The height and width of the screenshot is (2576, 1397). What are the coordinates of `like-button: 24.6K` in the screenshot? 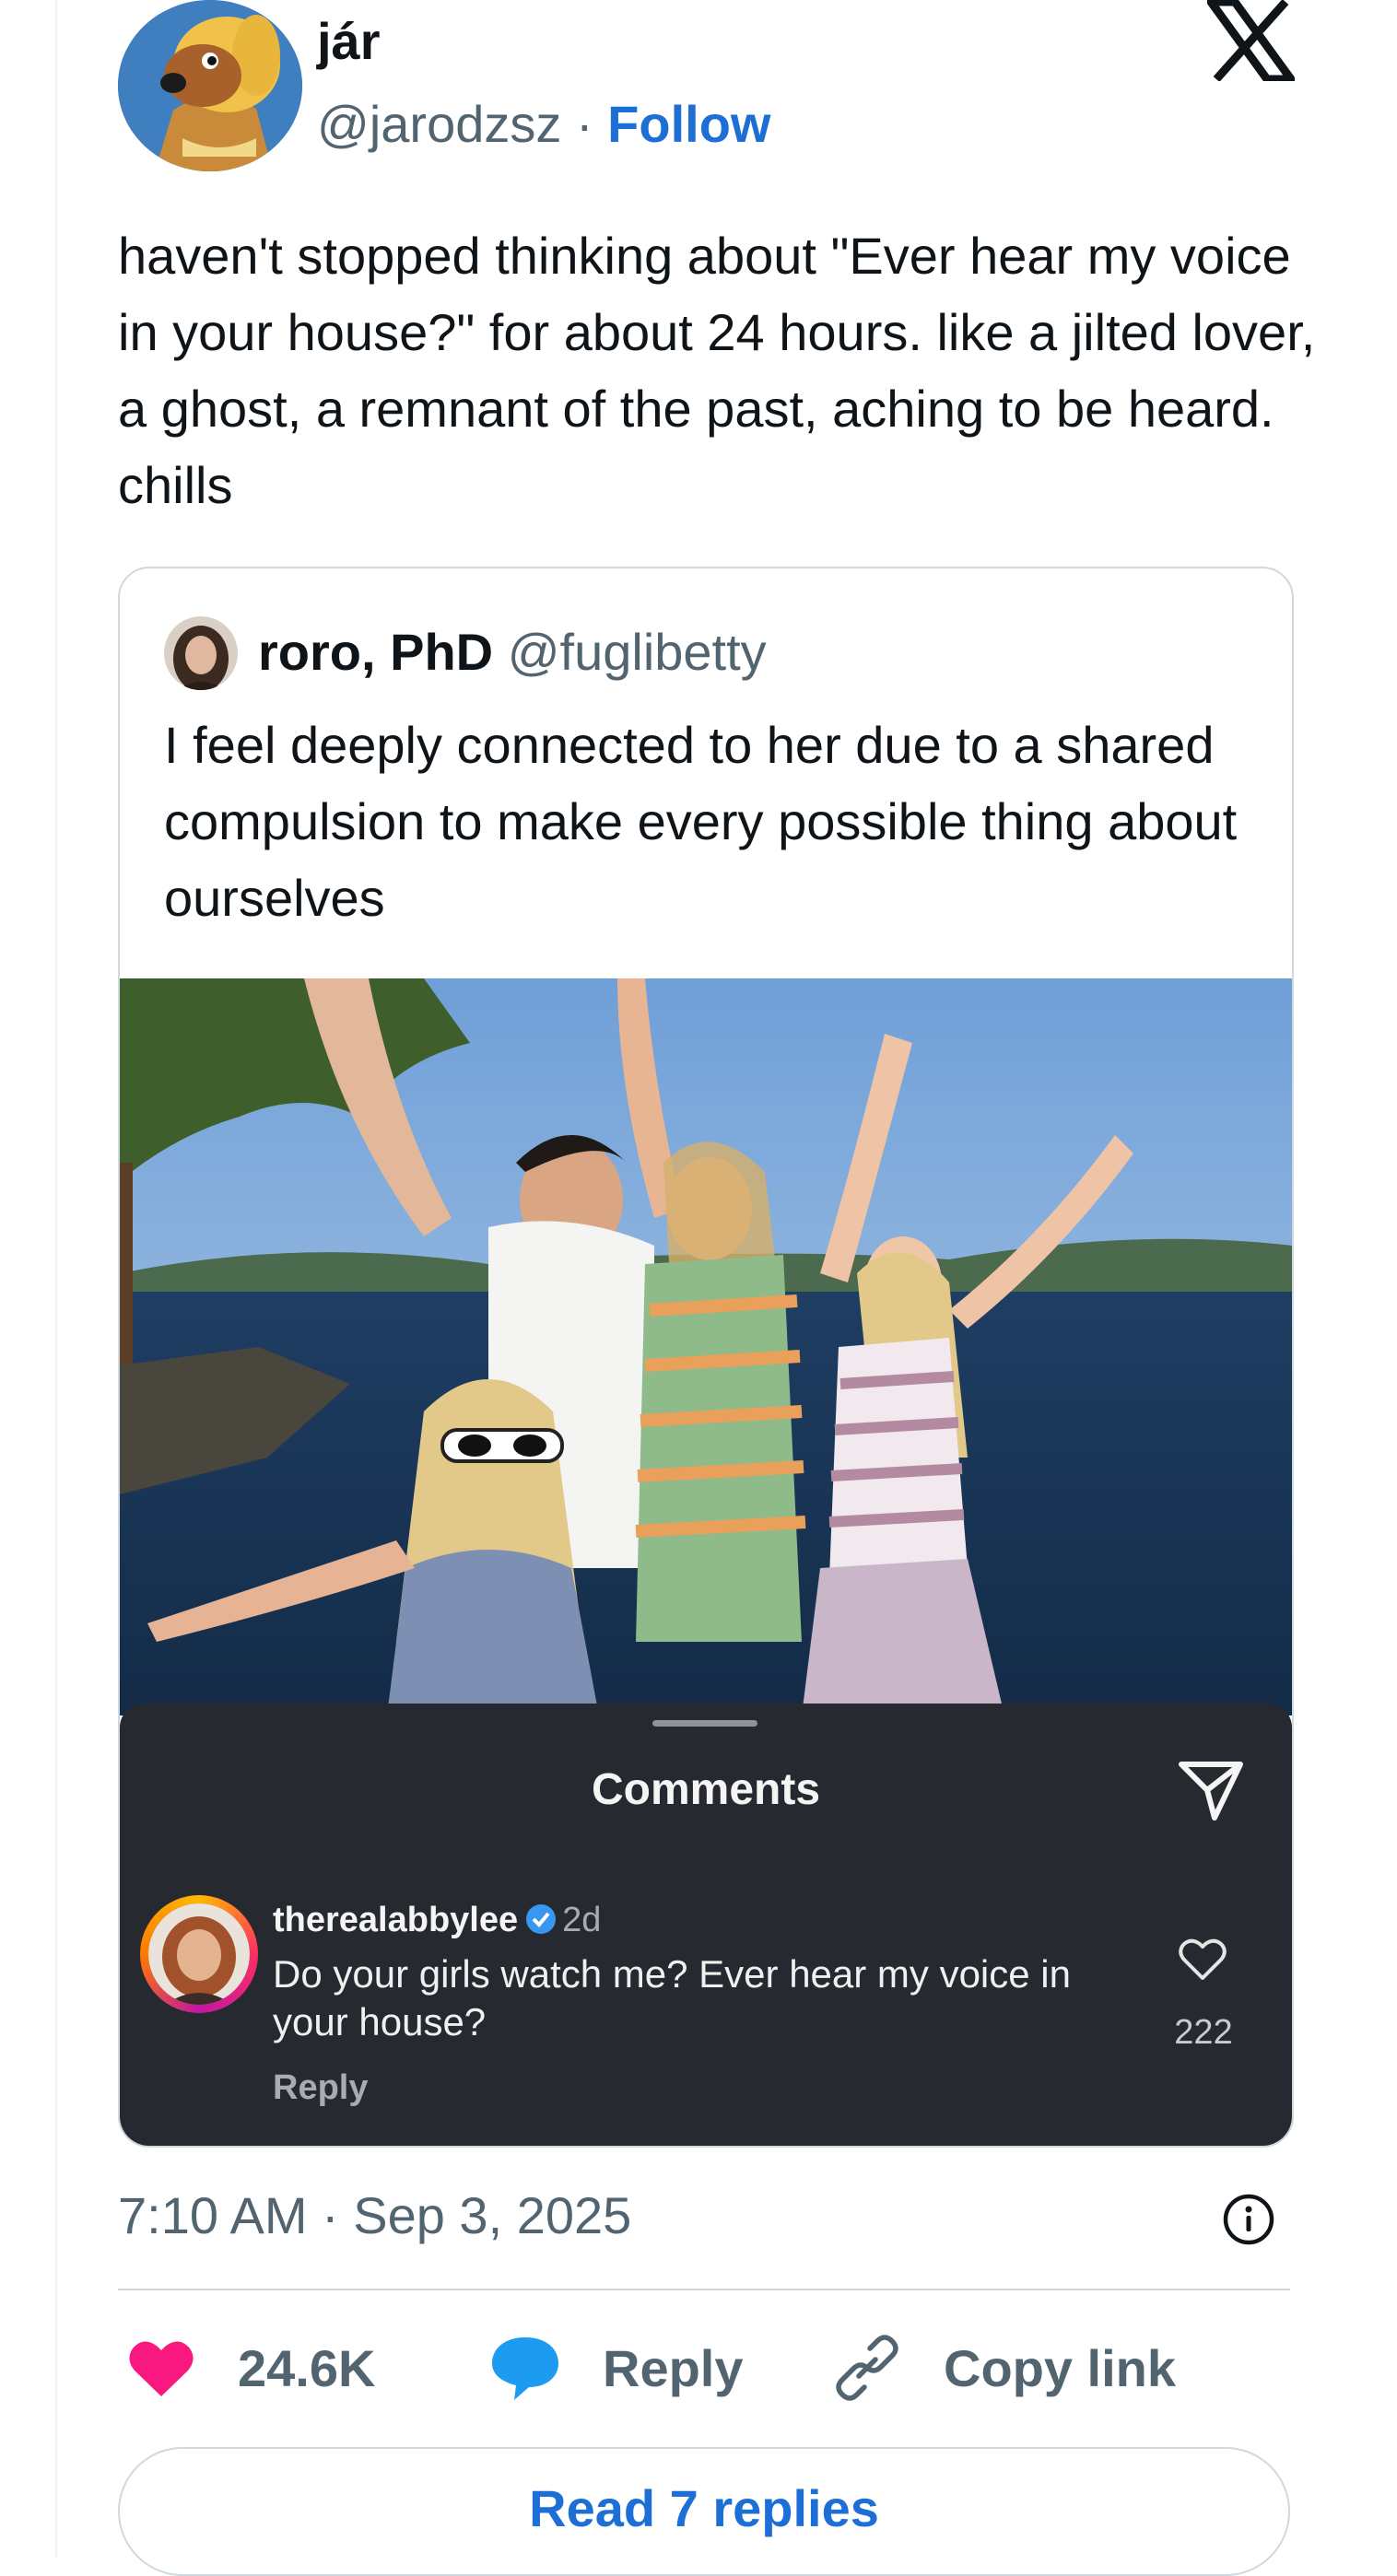 It's located at (251, 2368).